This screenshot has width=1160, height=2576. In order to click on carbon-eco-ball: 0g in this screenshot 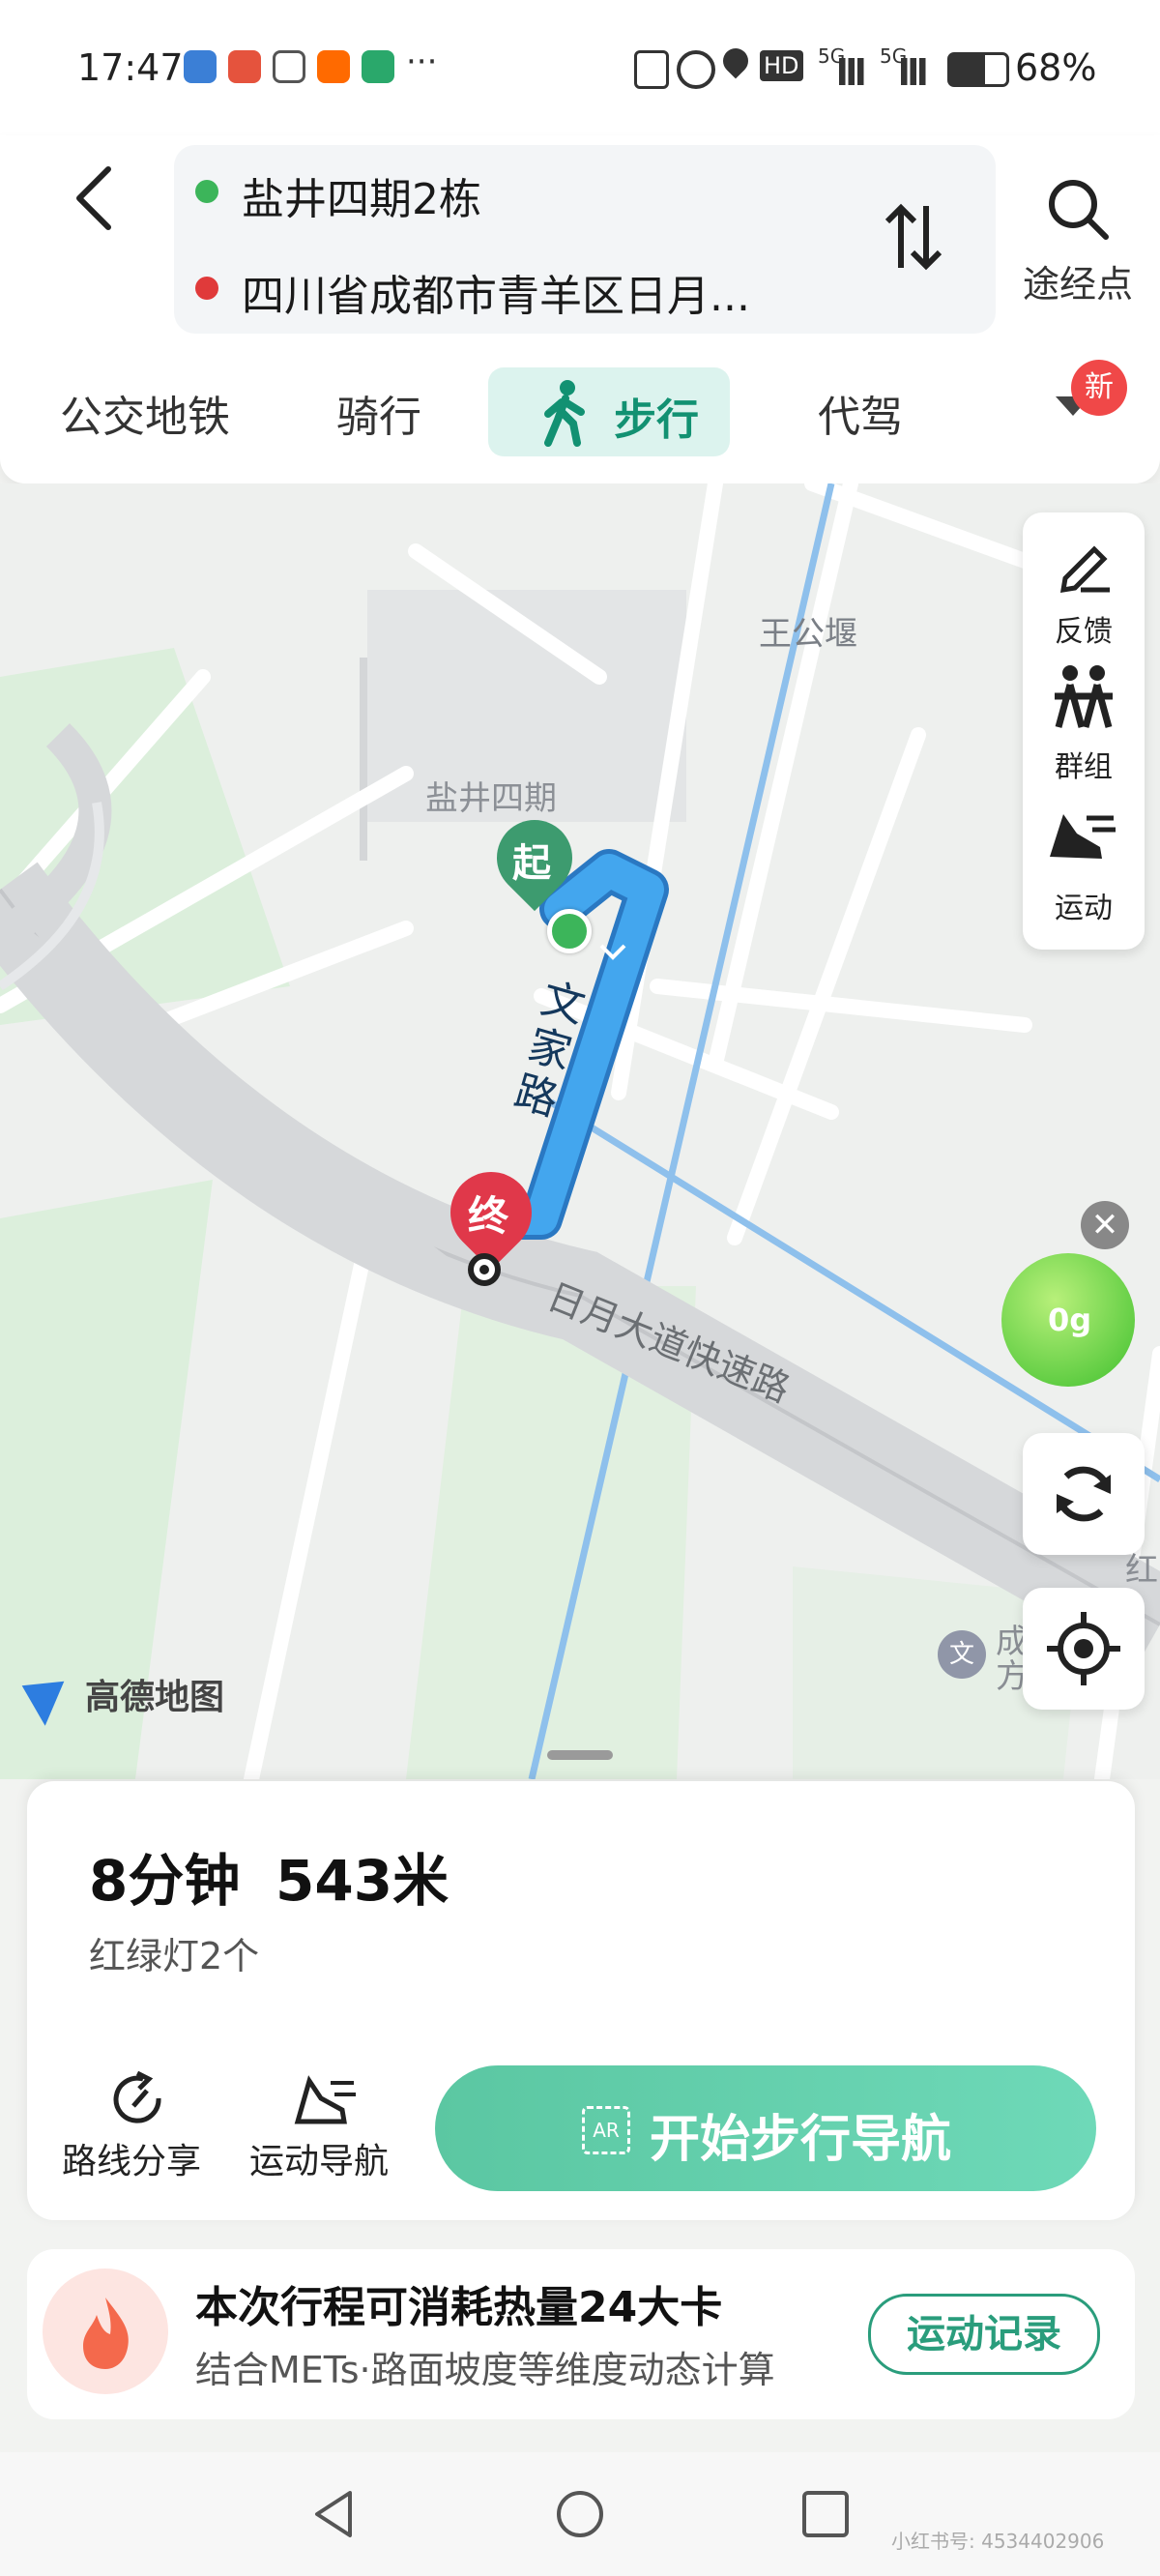, I will do `click(1068, 1320)`.